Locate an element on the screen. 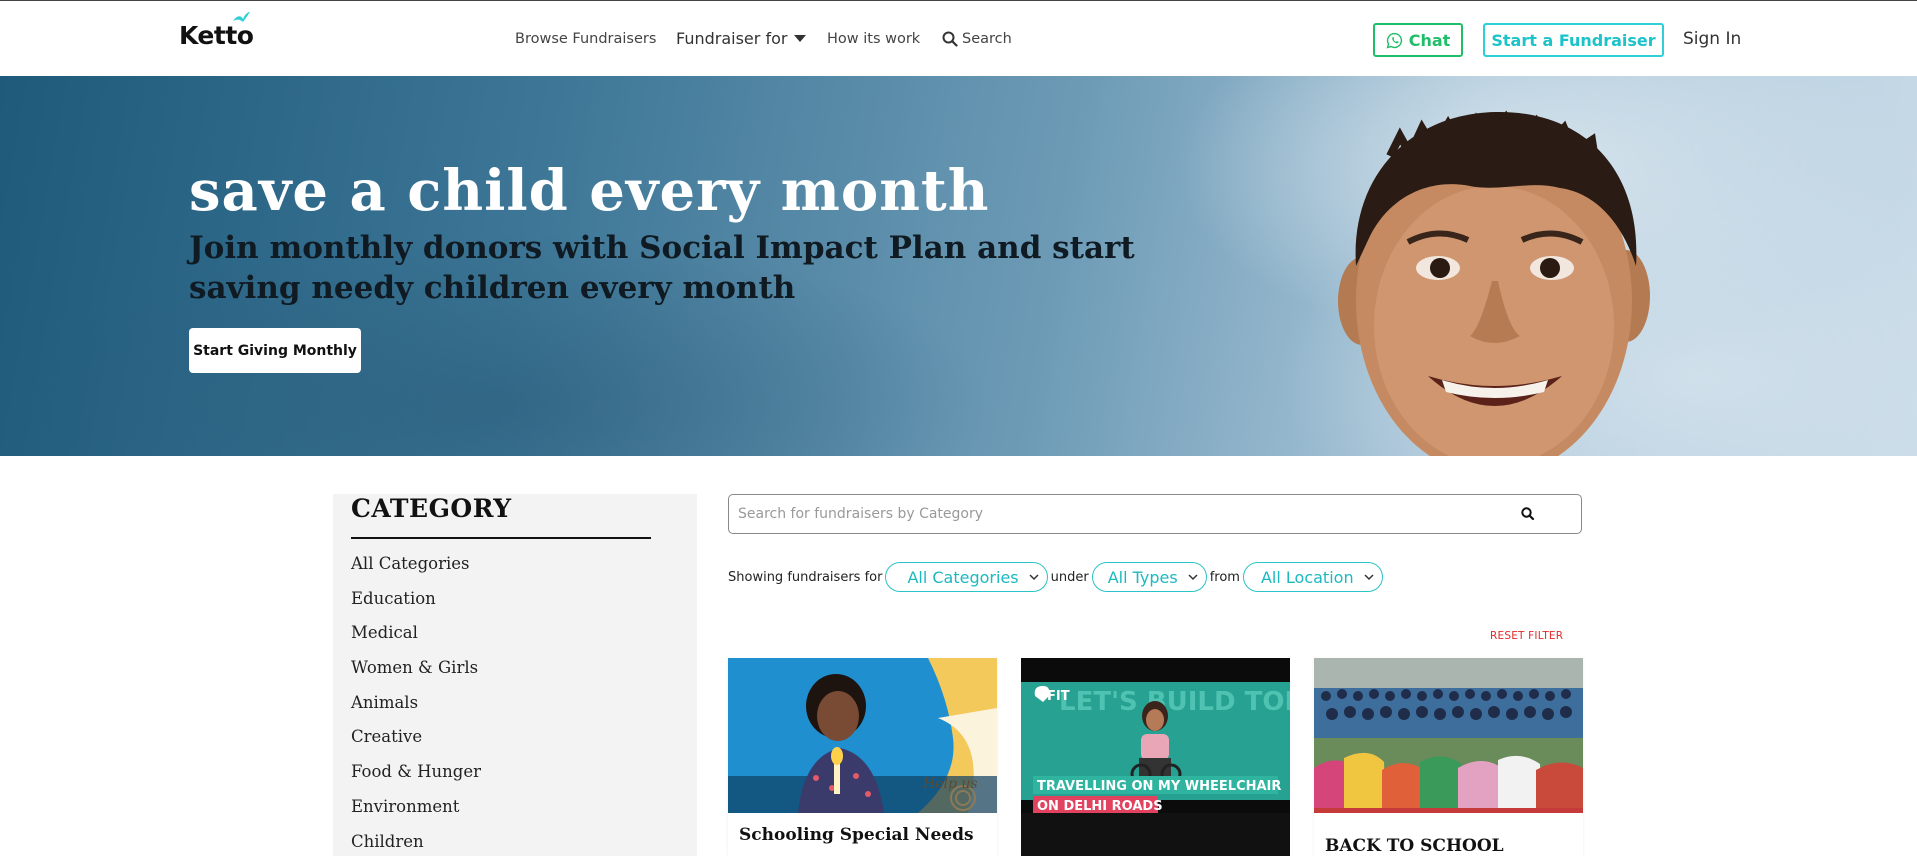  type-select: All Types is located at coordinates (1149, 577).